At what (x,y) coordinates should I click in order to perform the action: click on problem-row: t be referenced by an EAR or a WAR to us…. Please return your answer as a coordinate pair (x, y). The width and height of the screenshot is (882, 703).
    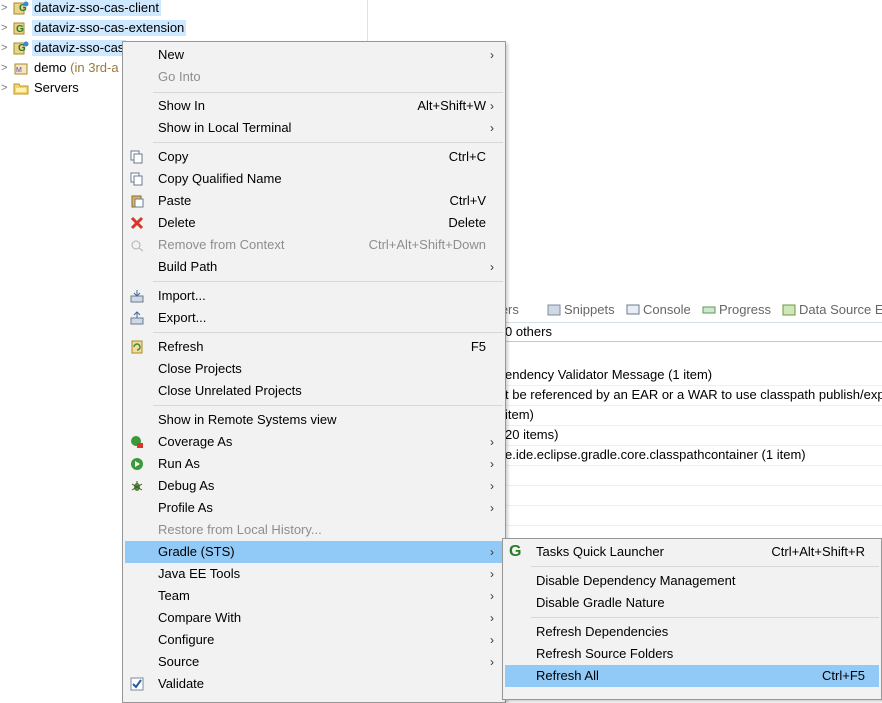
    Looking at the image, I should click on (691, 395).